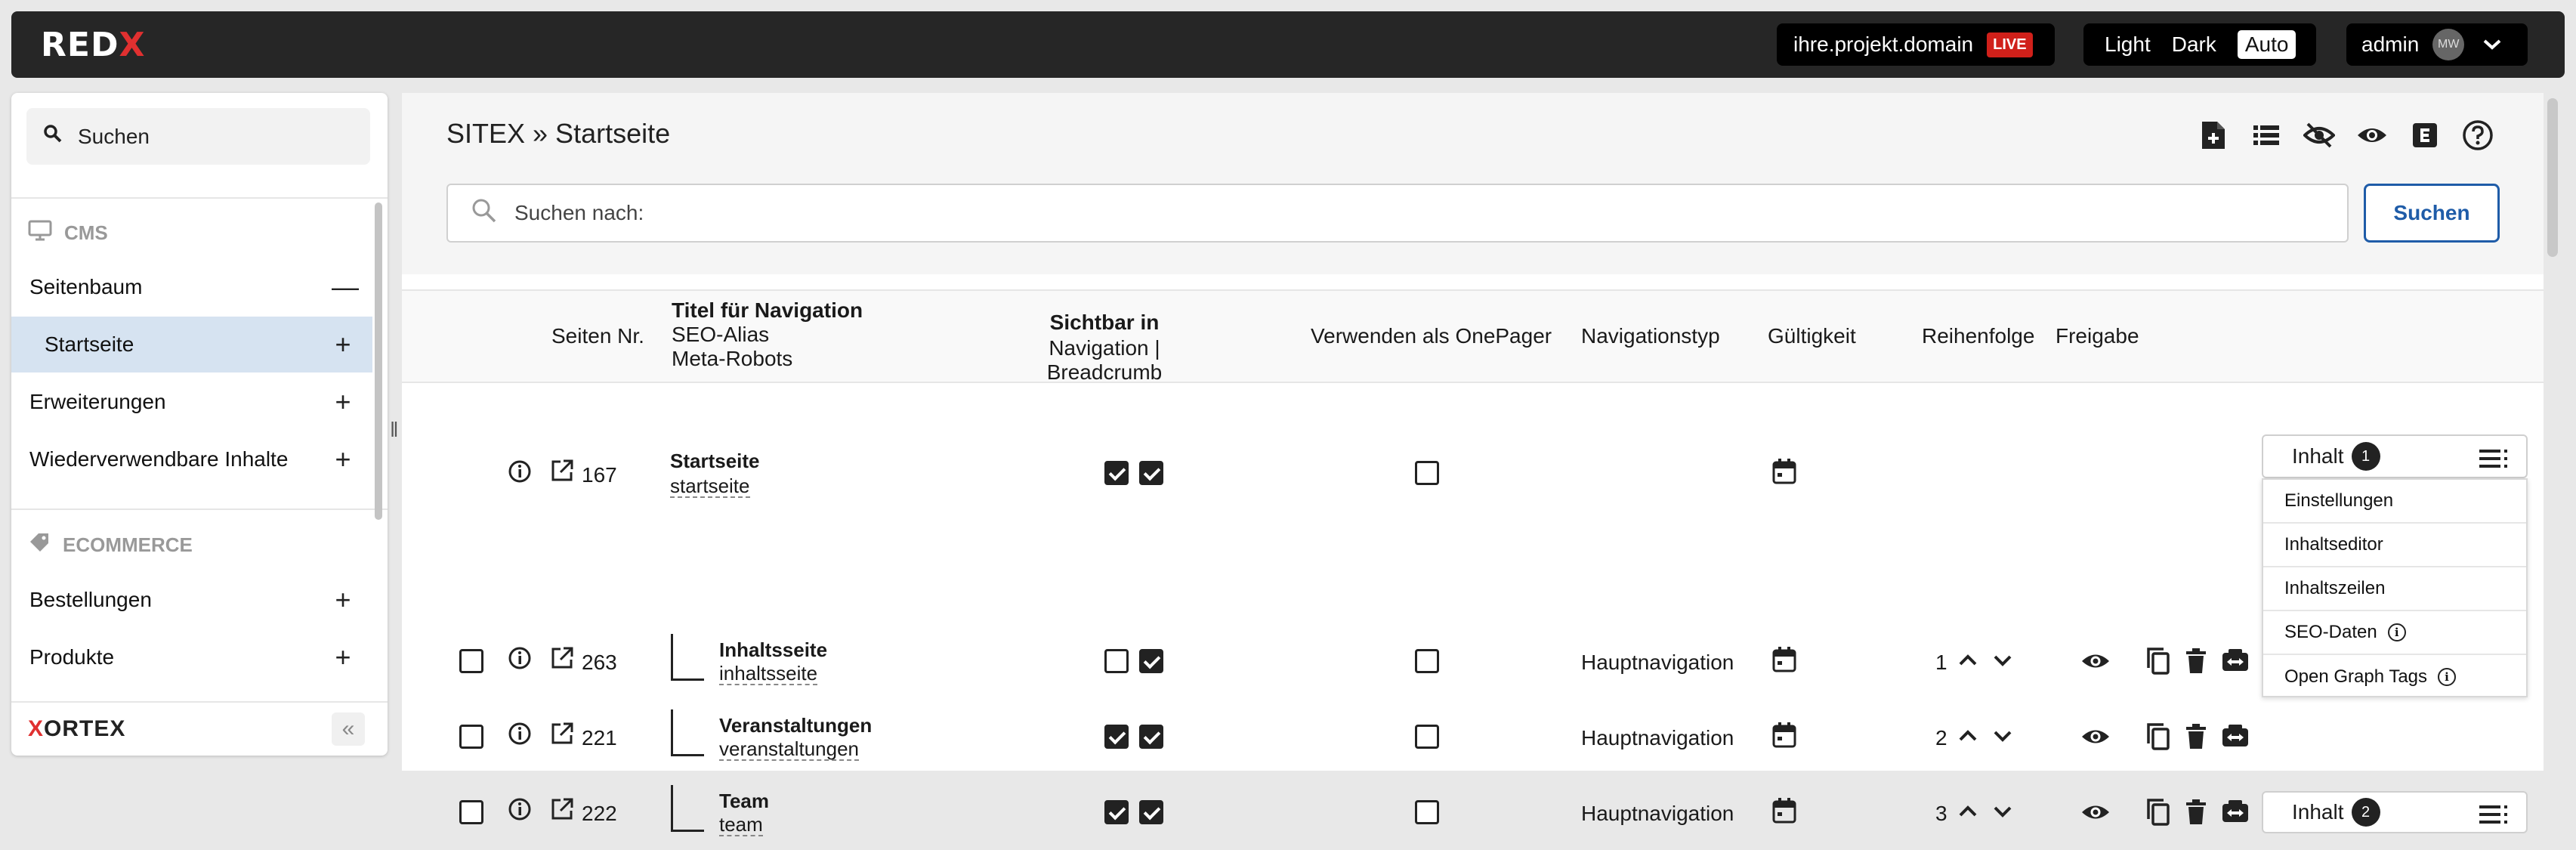  I want to click on column-page-nr: Seiten Nr., so click(597, 336).